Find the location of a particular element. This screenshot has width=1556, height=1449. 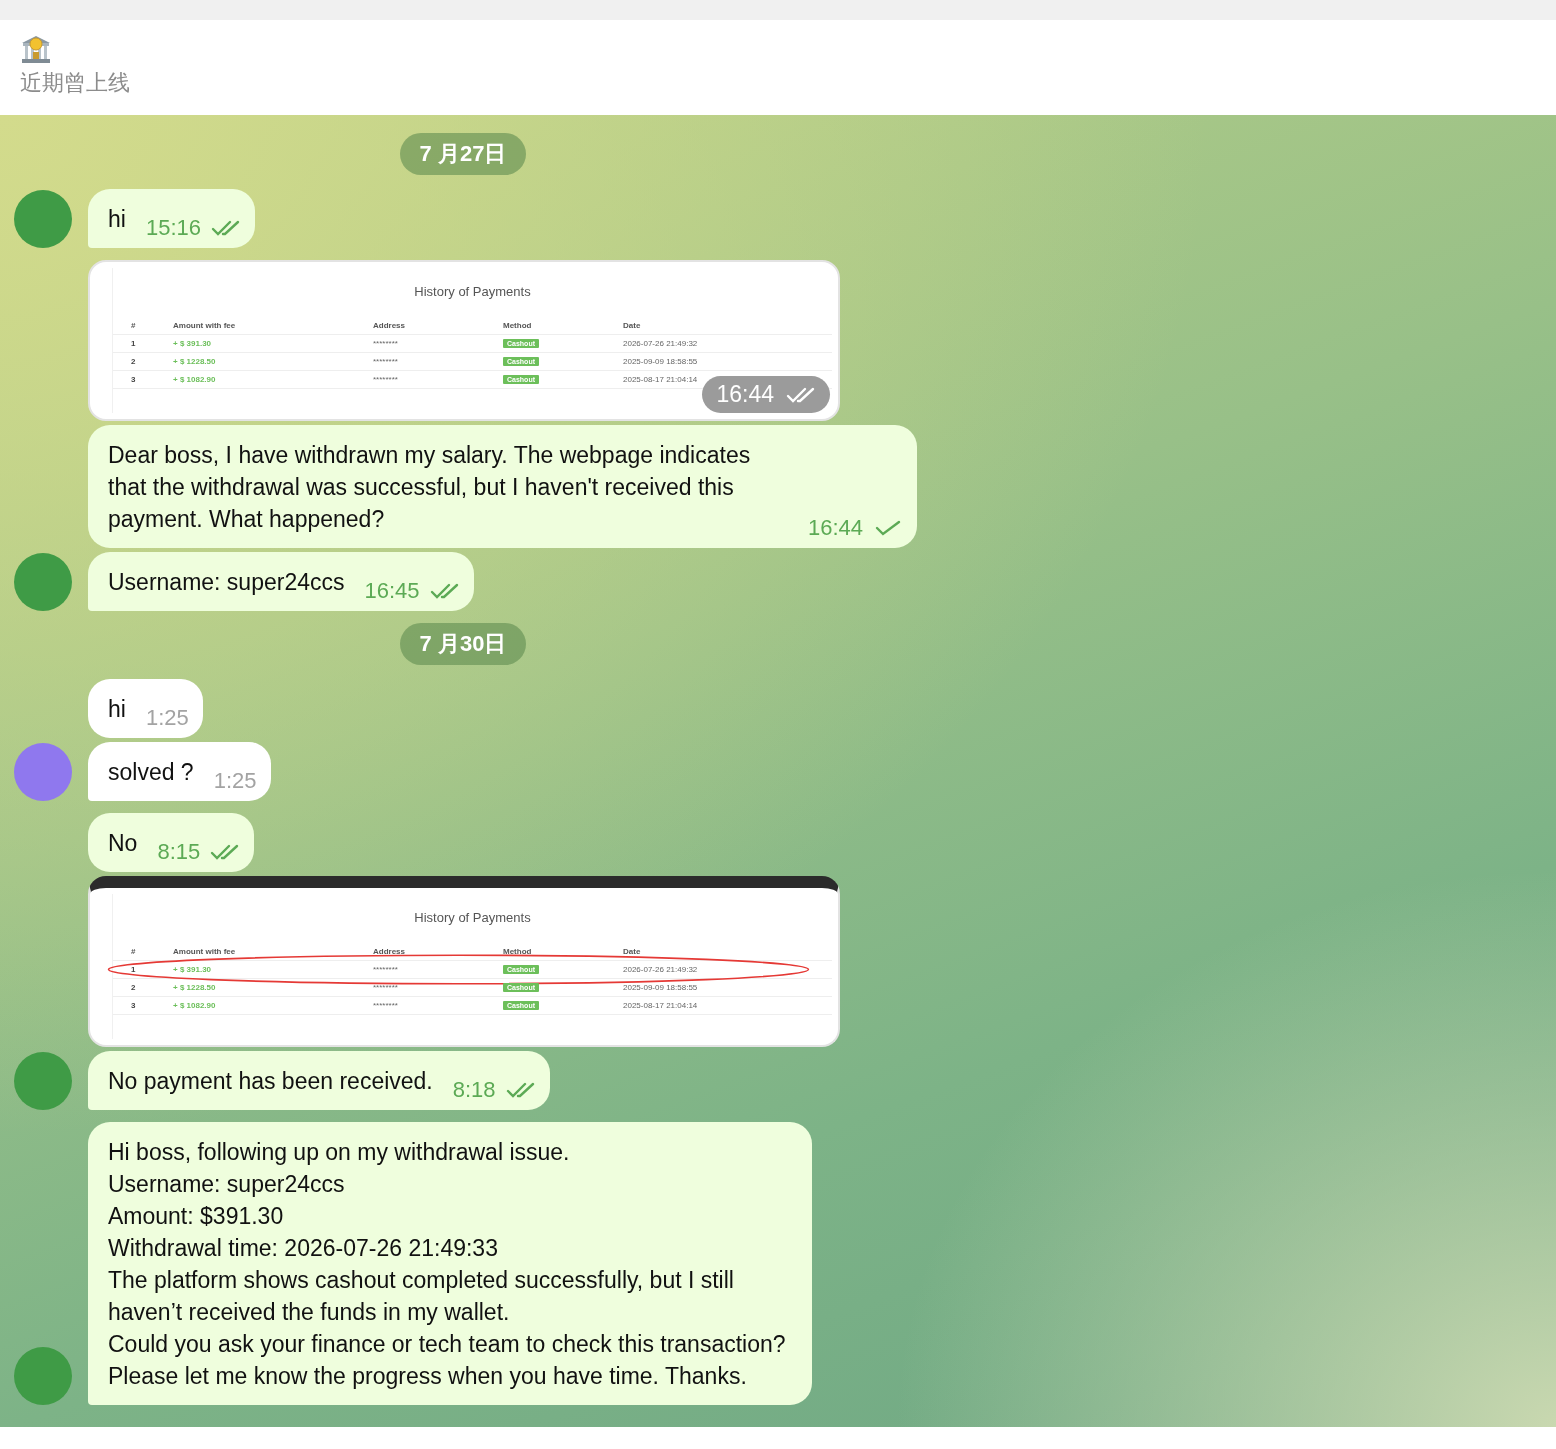

message-text: No is located at coordinates (123, 843).